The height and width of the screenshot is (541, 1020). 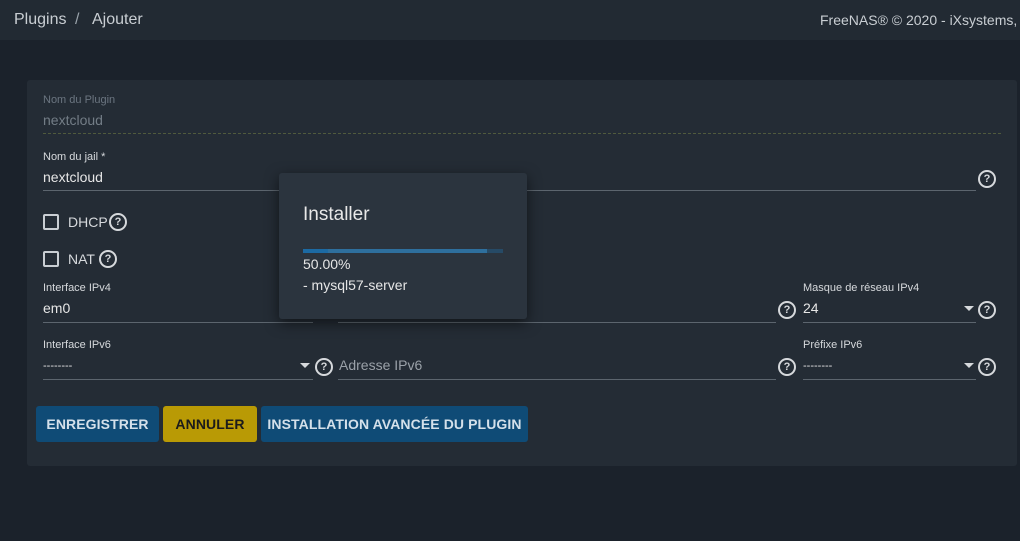 What do you see at coordinates (178, 379) in the screenshot?
I see `ipv6-interface-underline` at bounding box center [178, 379].